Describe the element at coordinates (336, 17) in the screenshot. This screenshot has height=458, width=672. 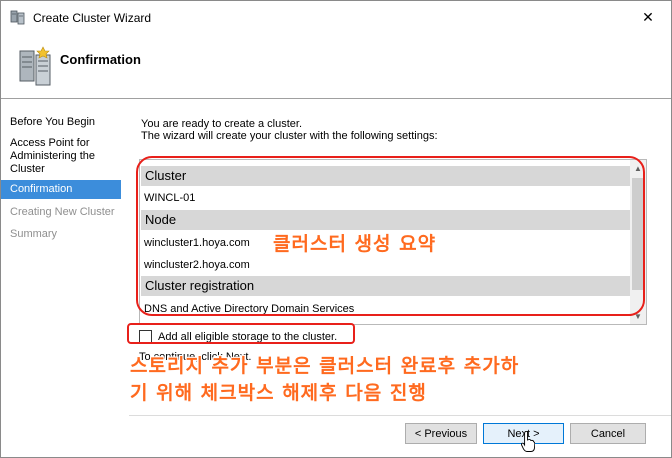
I see `title-bar: Create Cluster Wizard ✕` at that location.